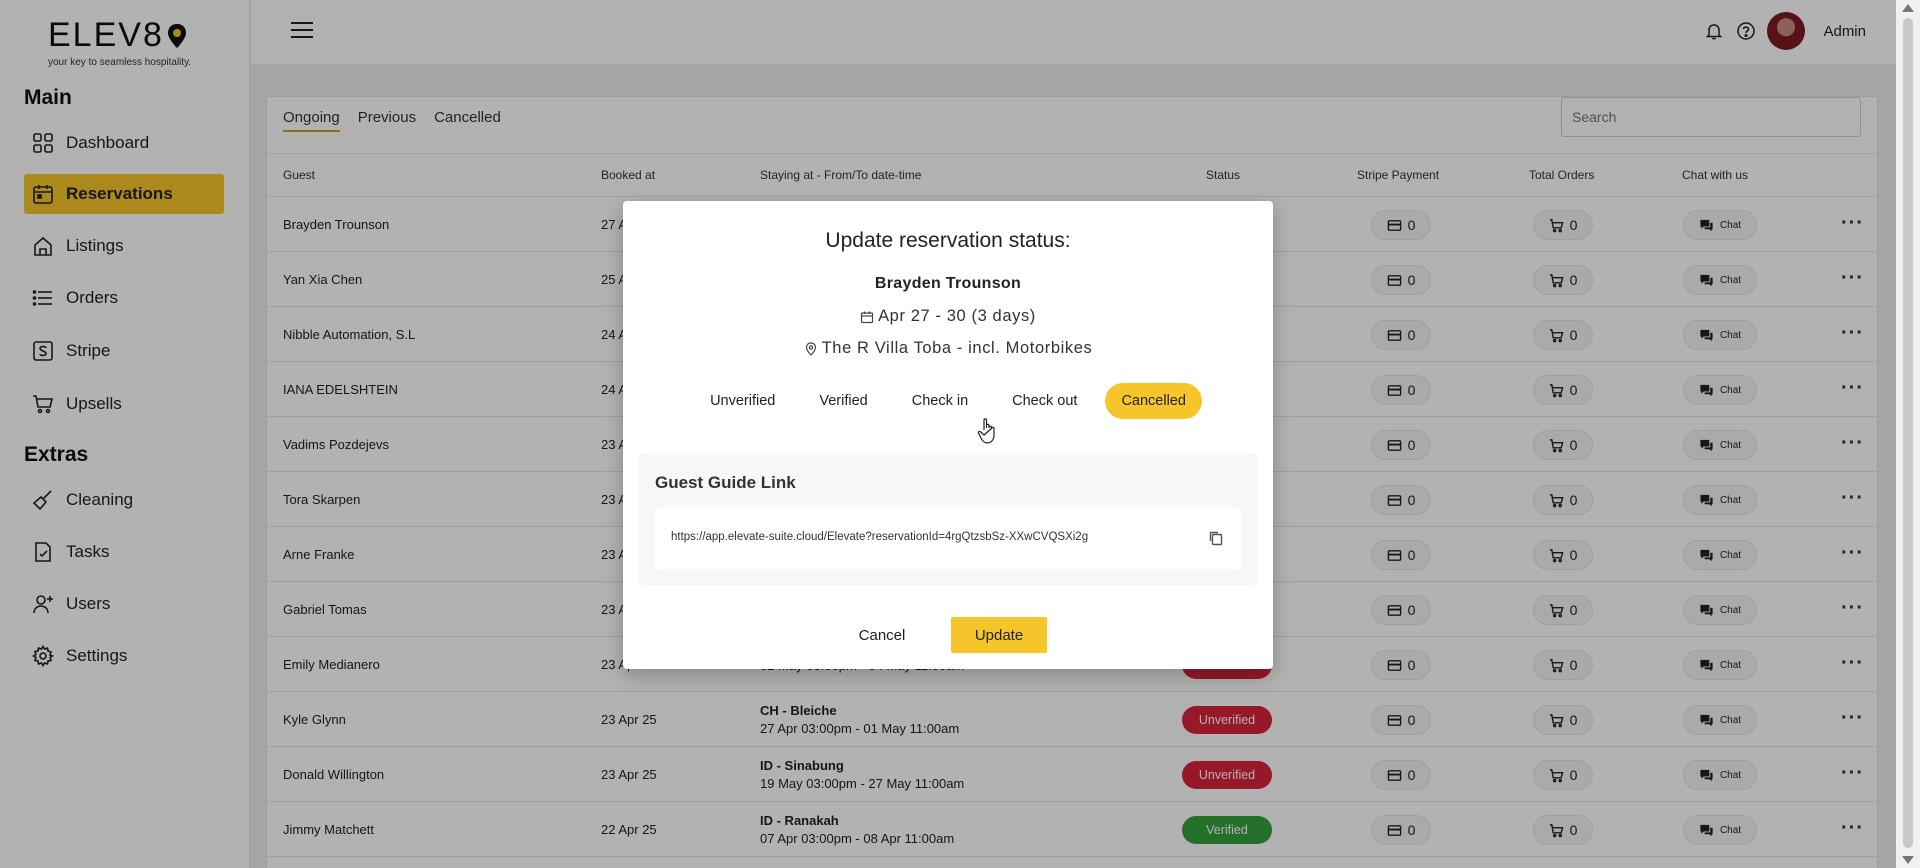 This screenshot has width=1920, height=868. Describe the element at coordinates (867, 317) in the screenshot. I see `calendar-icon` at that location.